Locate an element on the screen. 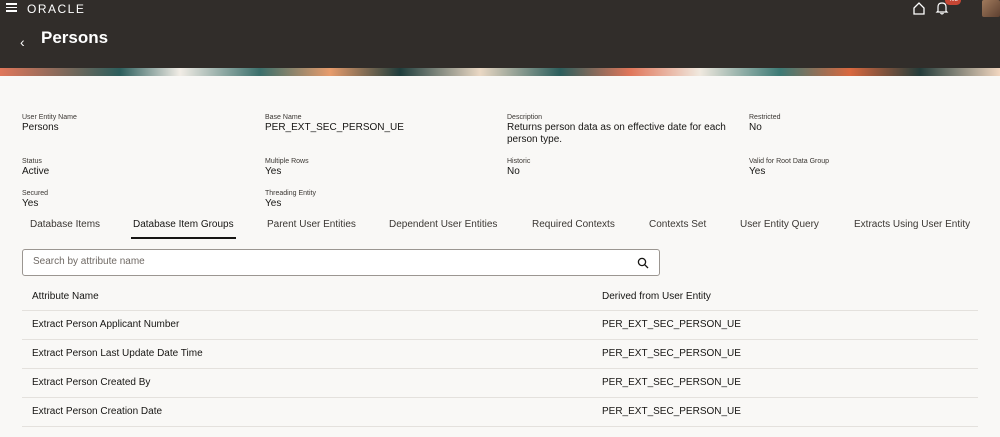 Image resolution: width=1000 pixels, height=437 pixels. attribute-name-cell: Extract Person Applicant Number is located at coordinates (106, 324).